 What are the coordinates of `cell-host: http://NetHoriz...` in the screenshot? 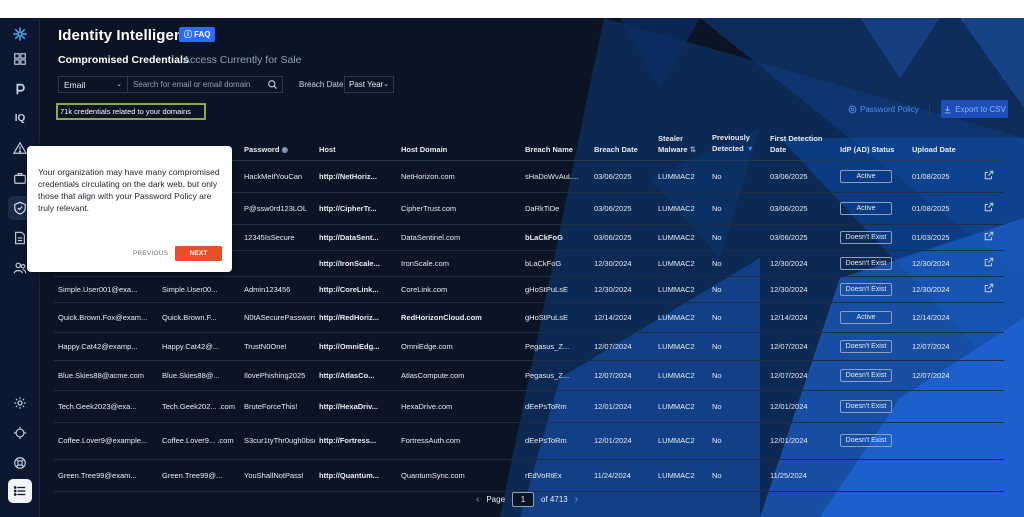 It's located at (356, 176).